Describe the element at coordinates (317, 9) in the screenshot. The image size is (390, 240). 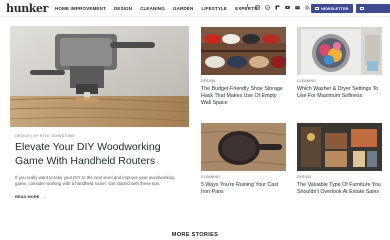
I see `envelope-icon` at that location.